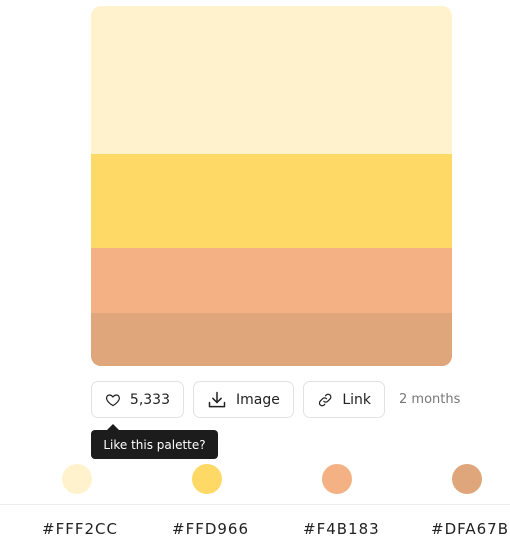  I want to click on link-button-label: Link, so click(356, 399).